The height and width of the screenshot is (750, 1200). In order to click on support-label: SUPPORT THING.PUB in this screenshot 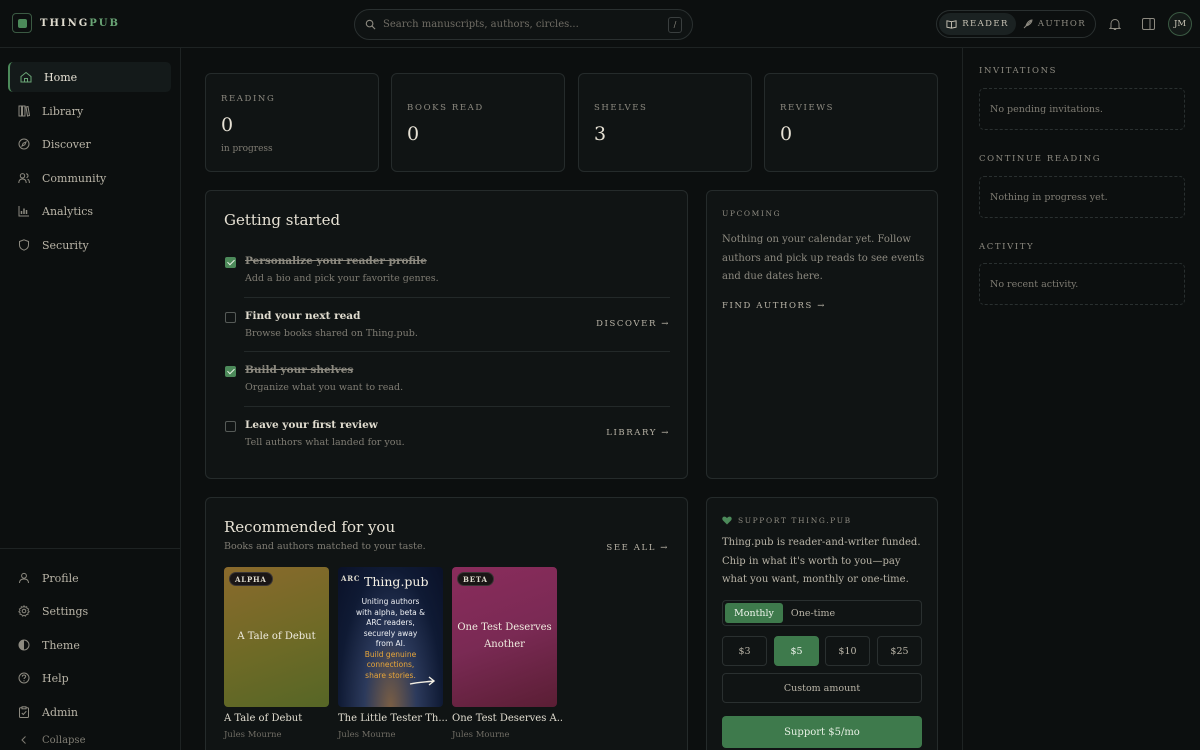, I will do `click(795, 520)`.